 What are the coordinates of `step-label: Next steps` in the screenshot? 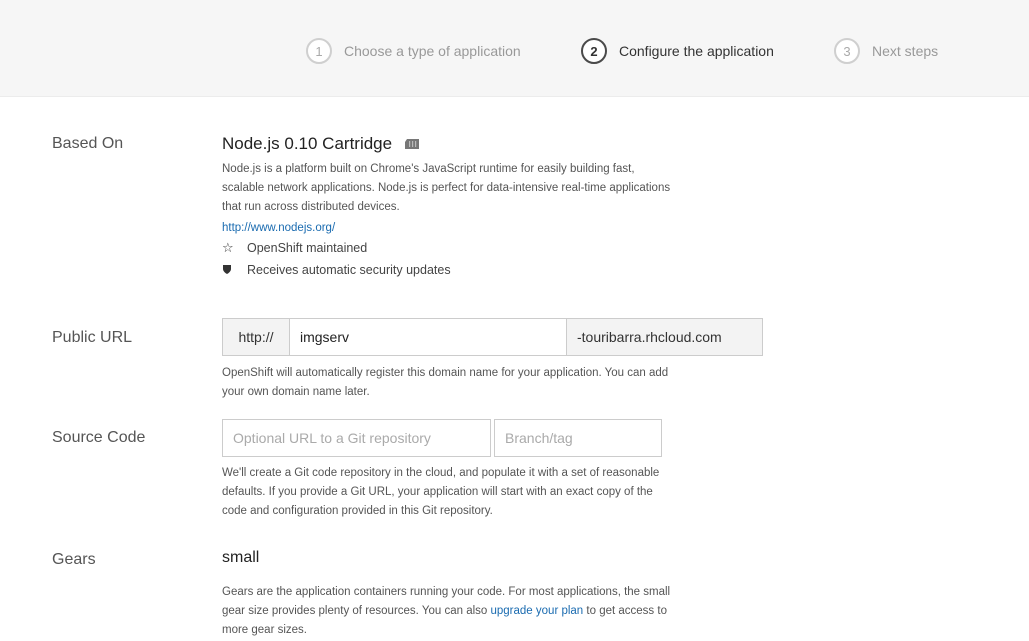 It's located at (905, 51).